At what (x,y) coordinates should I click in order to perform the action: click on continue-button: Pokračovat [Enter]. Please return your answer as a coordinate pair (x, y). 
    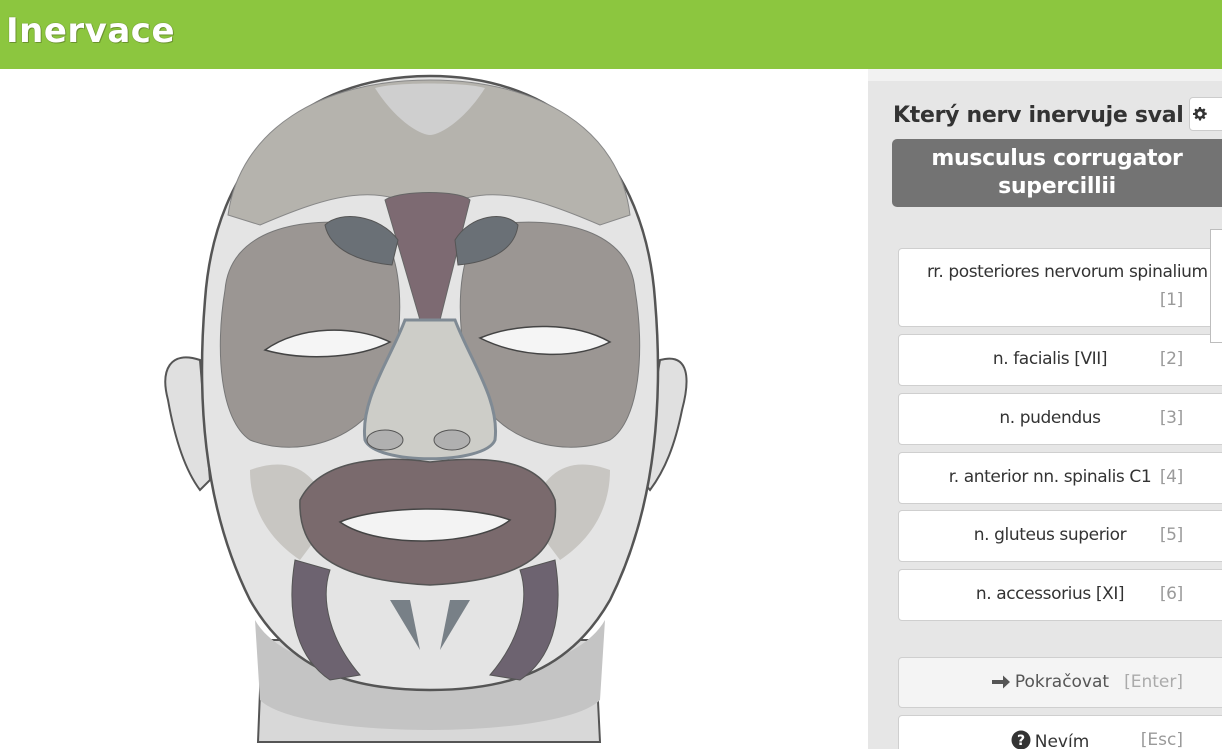
    Looking at the image, I should click on (1060, 682).